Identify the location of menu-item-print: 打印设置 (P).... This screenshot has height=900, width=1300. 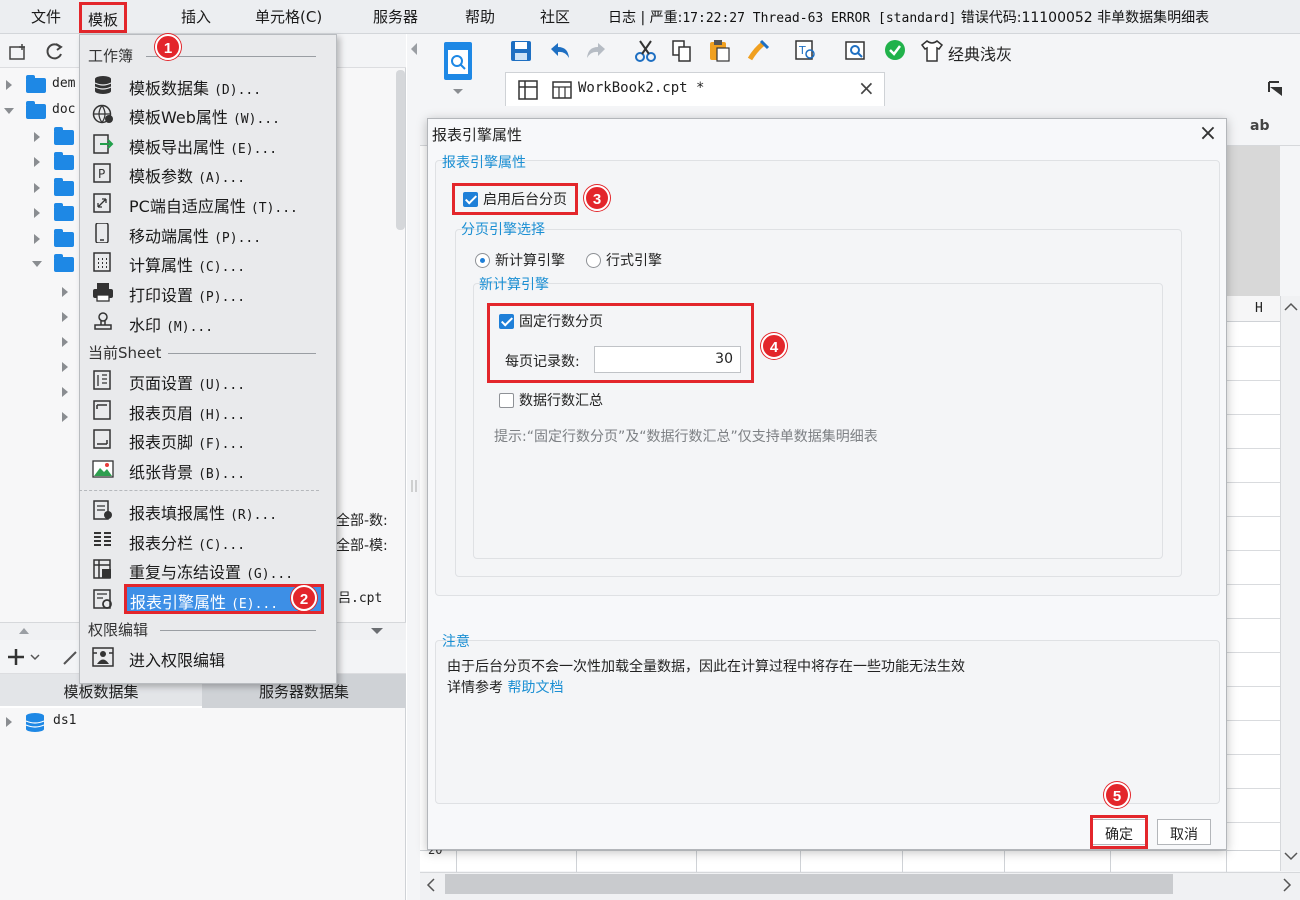
(208, 292).